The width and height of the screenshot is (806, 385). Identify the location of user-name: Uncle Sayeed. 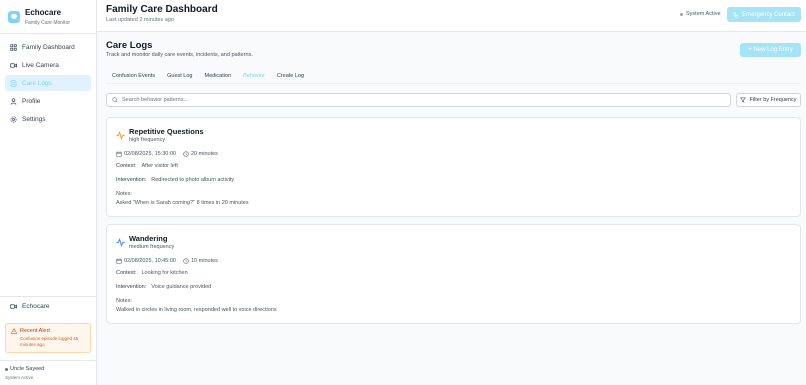
(27, 369).